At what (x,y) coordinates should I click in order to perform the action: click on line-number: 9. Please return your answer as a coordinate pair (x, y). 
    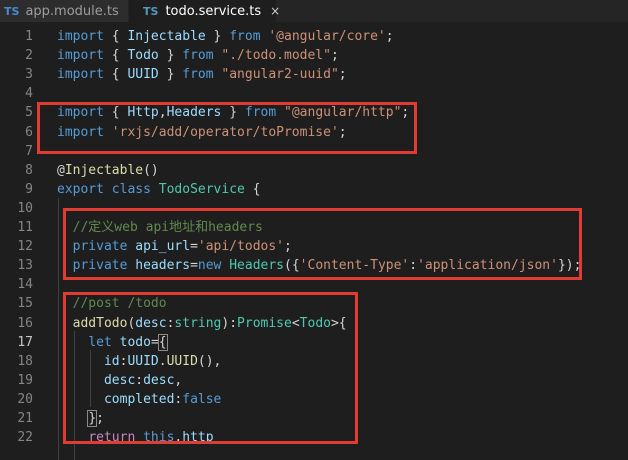
    Looking at the image, I should click on (29, 189).